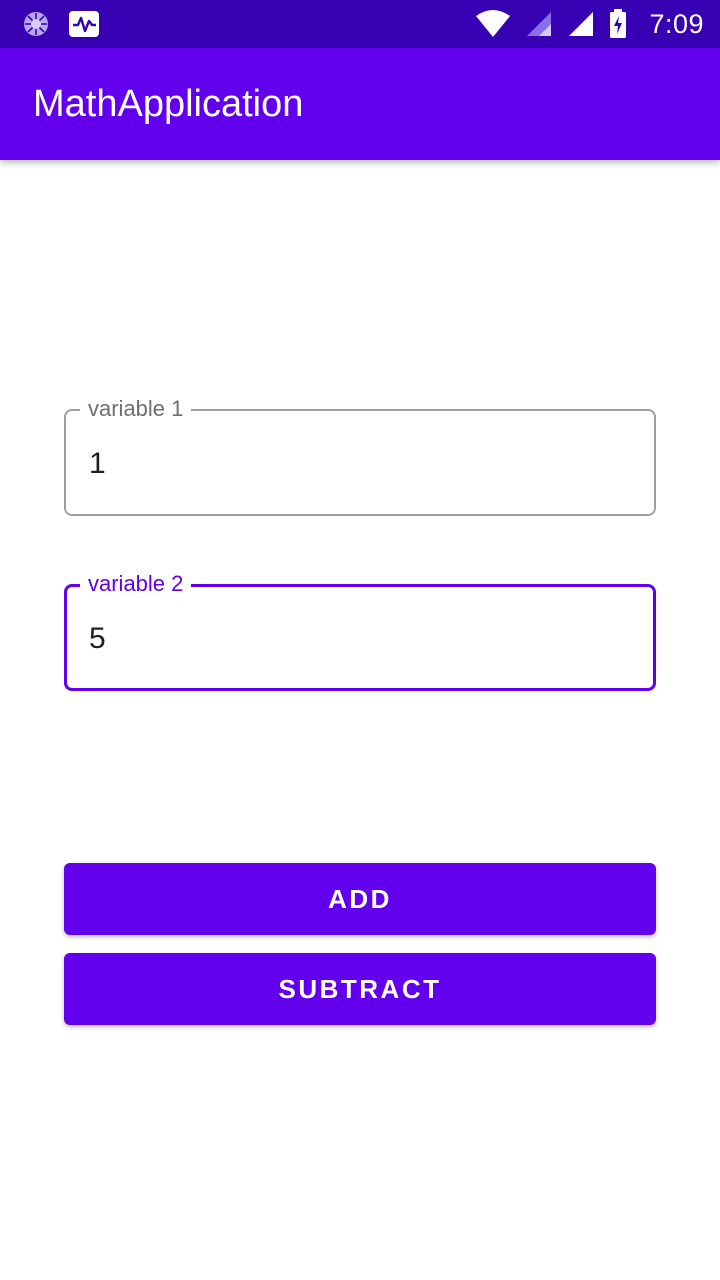 The image size is (720, 1280). What do you see at coordinates (61, 24) in the screenshot?
I see `status-left-icons` at bounding box center [61, 24].